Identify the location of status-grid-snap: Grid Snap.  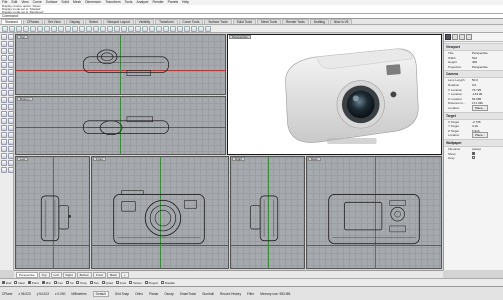
(122, 294).